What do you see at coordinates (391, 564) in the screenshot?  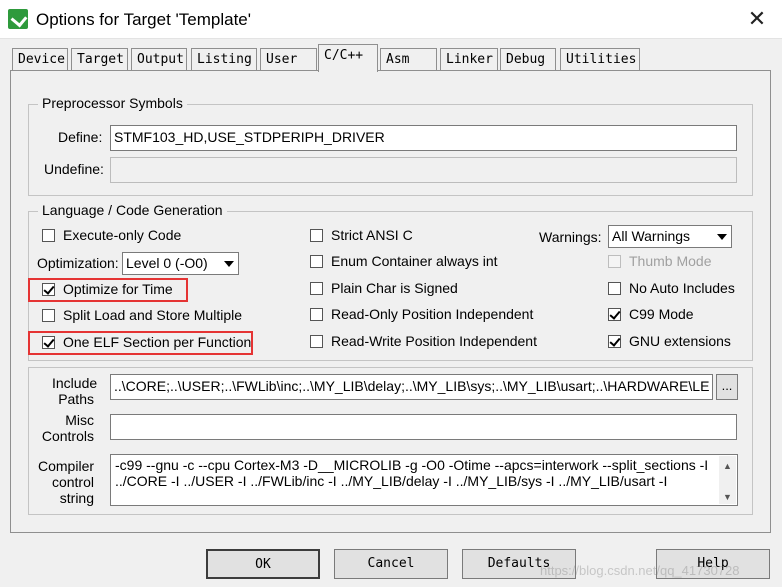 I see `cancel-button: Cancel` at bounding box center [391, 564].